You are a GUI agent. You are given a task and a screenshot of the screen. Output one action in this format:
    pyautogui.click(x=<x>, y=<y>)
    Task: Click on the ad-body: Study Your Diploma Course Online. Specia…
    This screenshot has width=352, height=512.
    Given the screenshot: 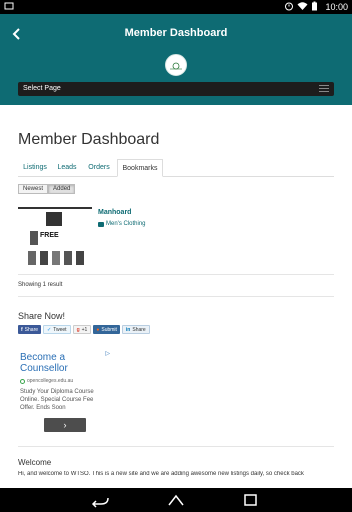 What is the action you would take?
    pyautogui.click(x=57, y=400)
    